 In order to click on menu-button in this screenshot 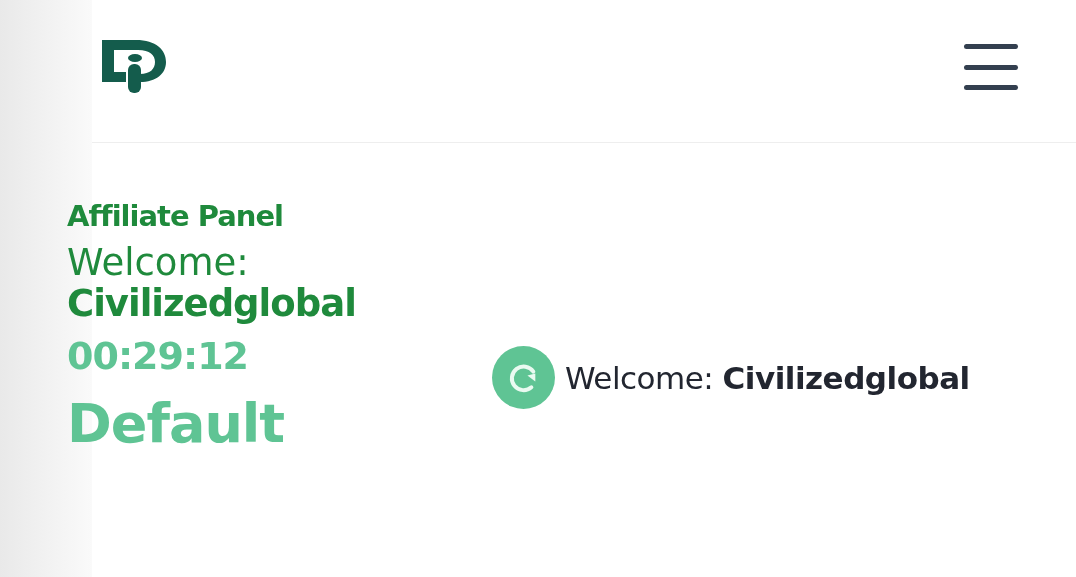, I will do `click(991, 67)`.